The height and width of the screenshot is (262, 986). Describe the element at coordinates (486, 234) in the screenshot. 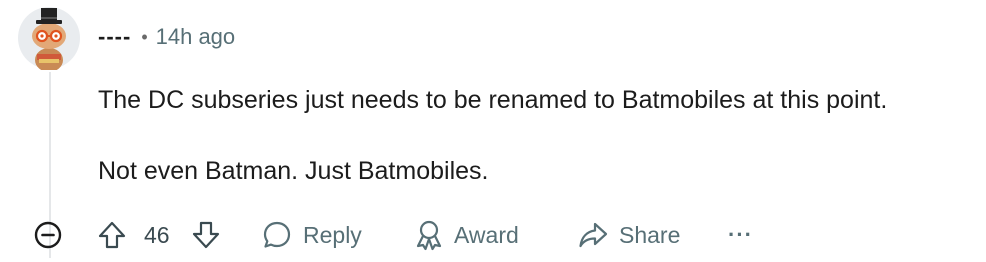

I see `award-label: Award` at that location.